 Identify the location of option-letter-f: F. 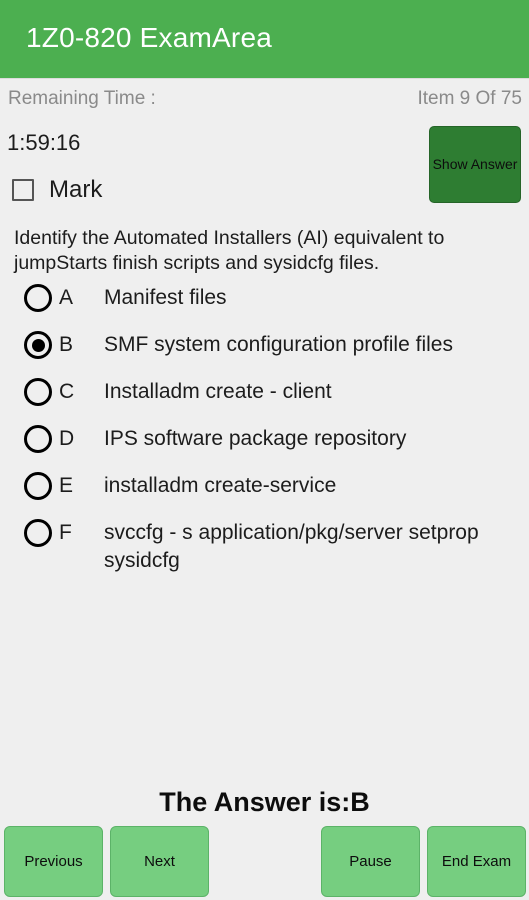
(65, 532).